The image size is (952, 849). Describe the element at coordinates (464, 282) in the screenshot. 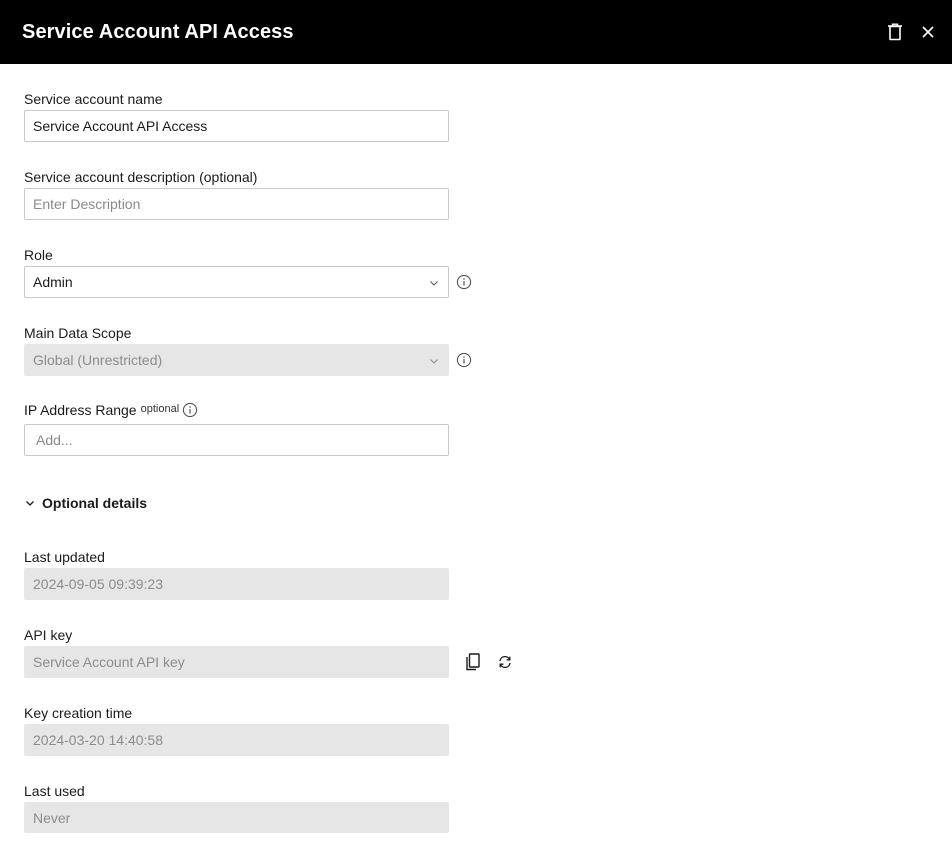

I see `role-info-icon` at that location.